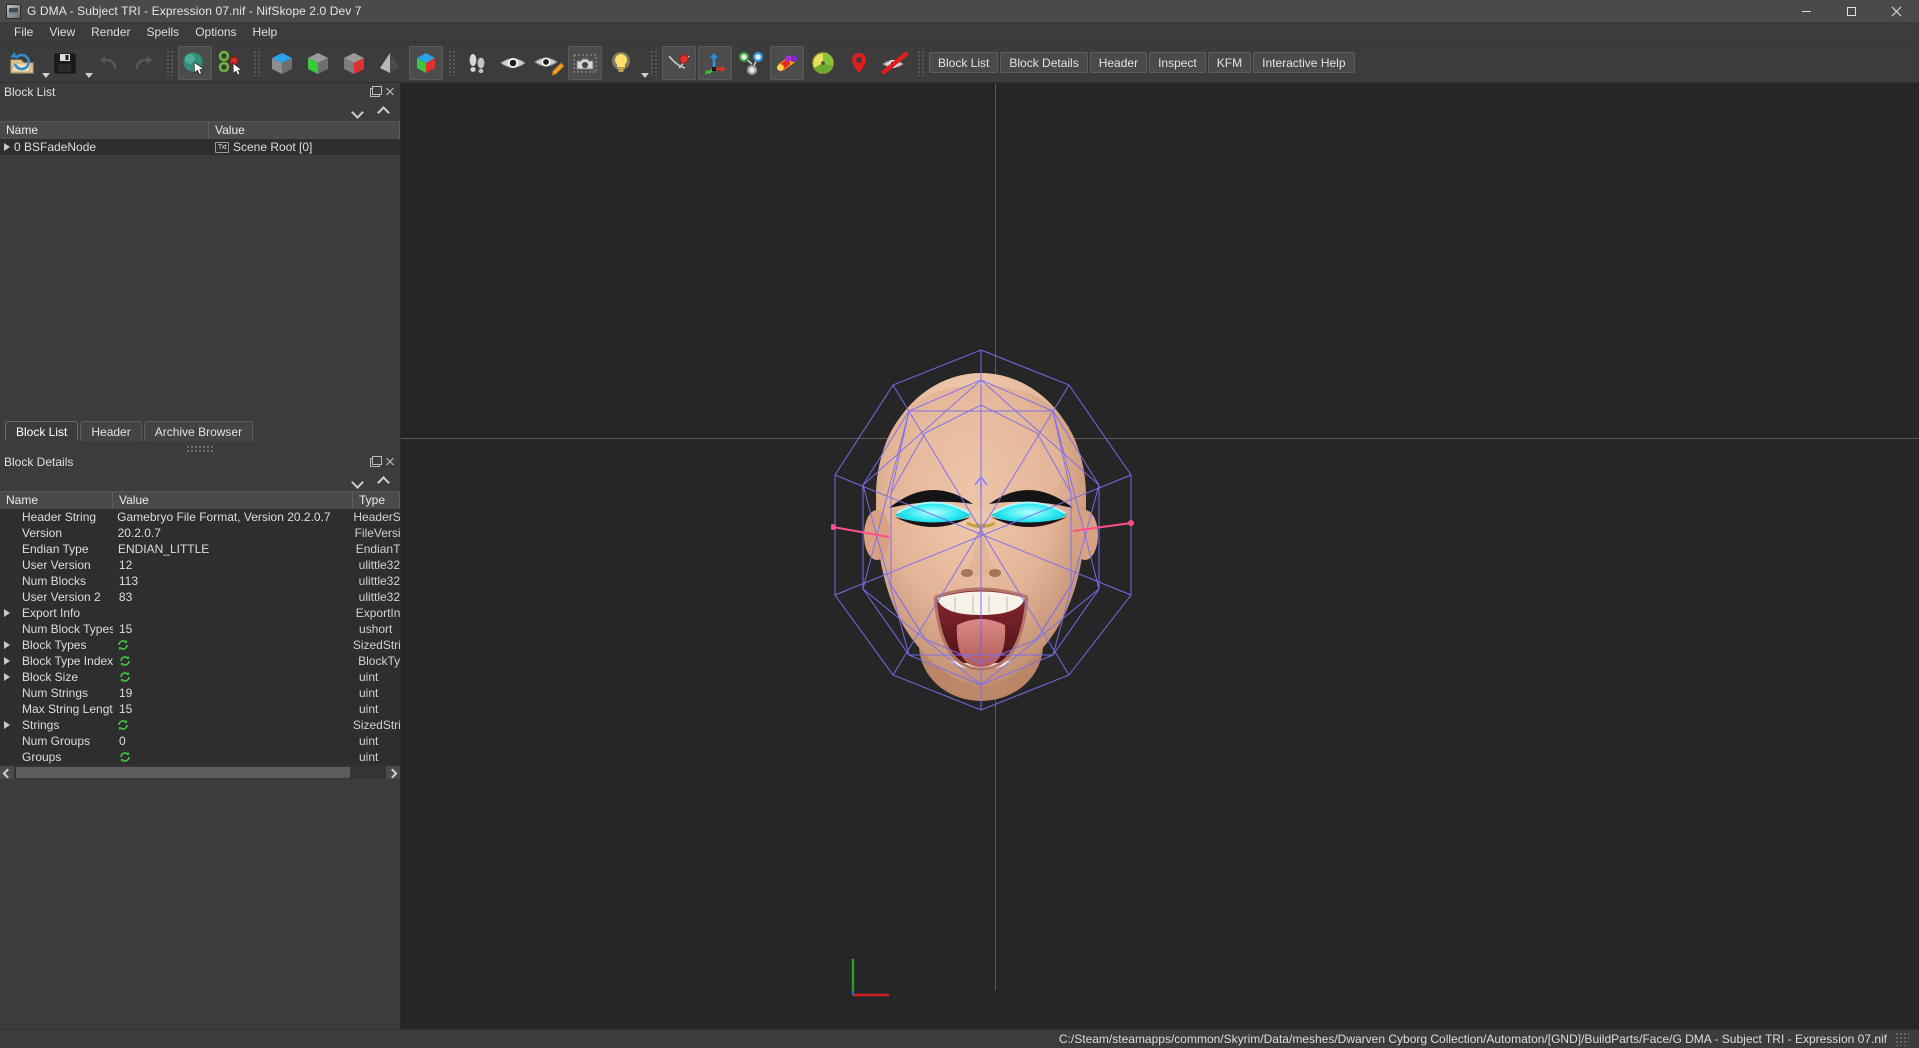 This screenshot has width=1919, height=1048. I want to click on resize-grip, so click(1902, 1039).